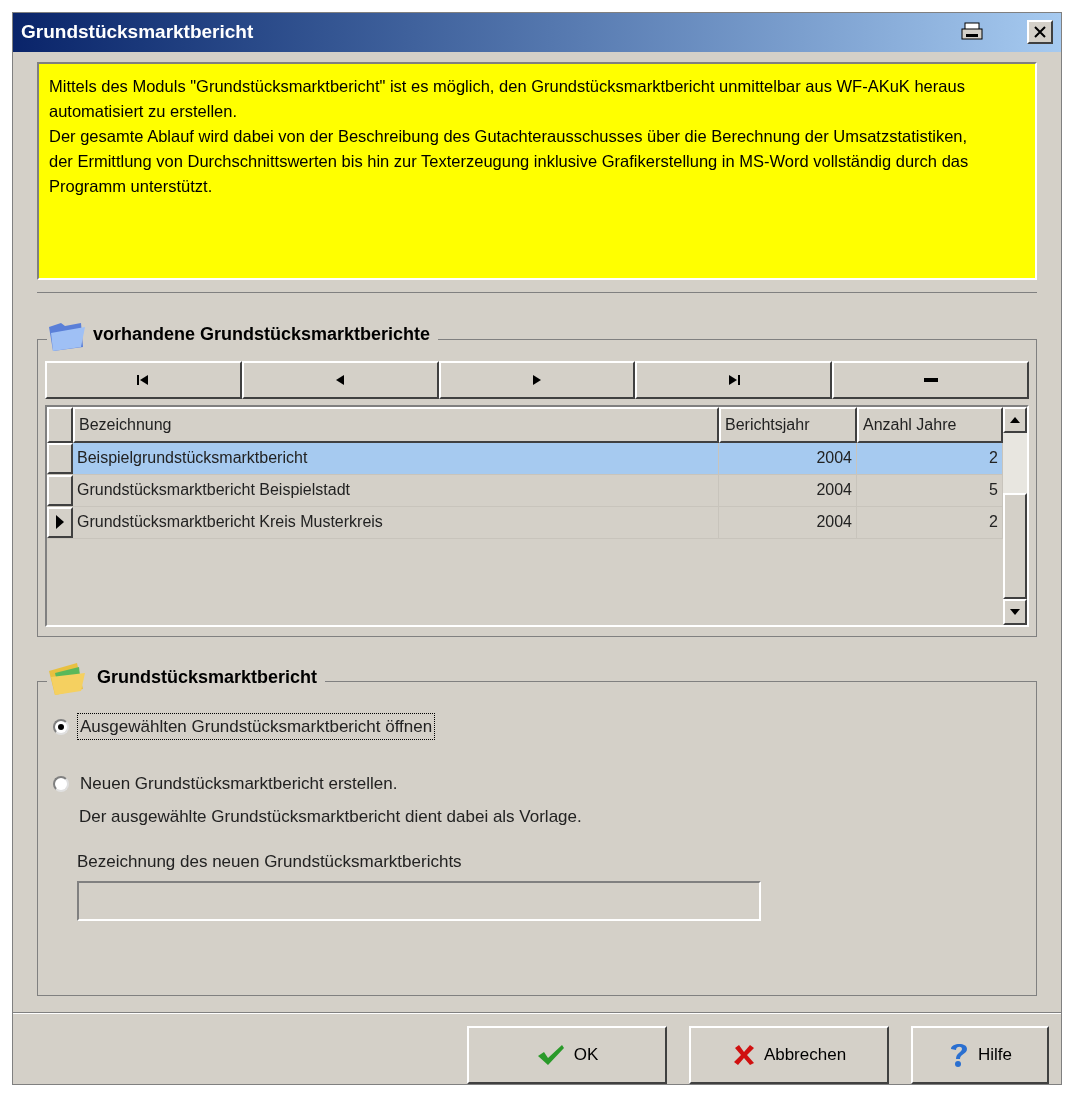 This screenshot has height=1097, width=1074. I want to click on field-label: Bezeichnung des neuen Grundstücksmarktberichts, so click(270, 862).